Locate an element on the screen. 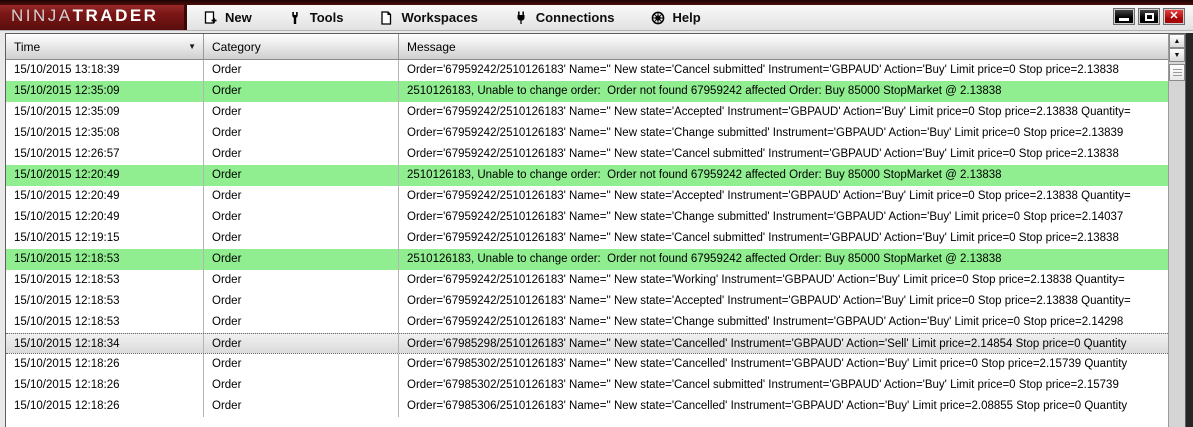 This screenshot has height=427, width=1193. scroll-down-icon: ▼ is located at coordinates (1177, 55).